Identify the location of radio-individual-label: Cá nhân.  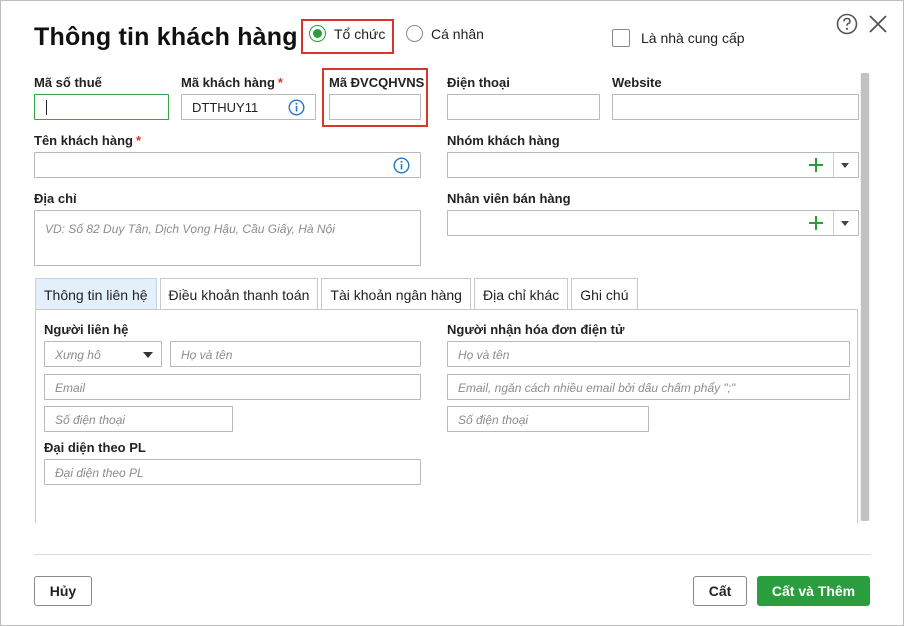
(457, 33).